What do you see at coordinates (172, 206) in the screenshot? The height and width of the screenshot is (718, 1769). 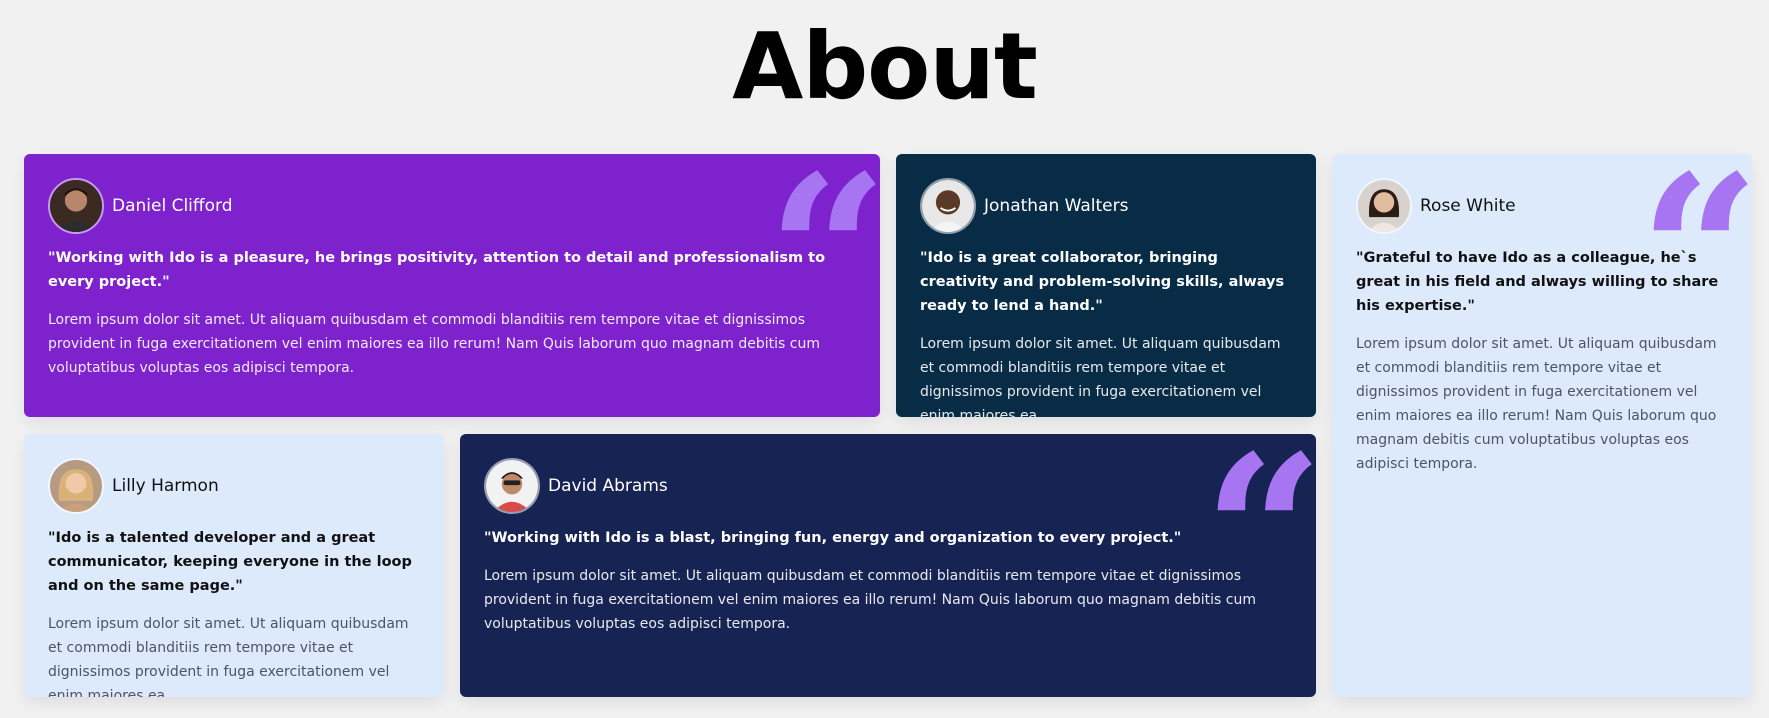 I see `person-name: Daniel Clifford` at bounding box center [172, 206].